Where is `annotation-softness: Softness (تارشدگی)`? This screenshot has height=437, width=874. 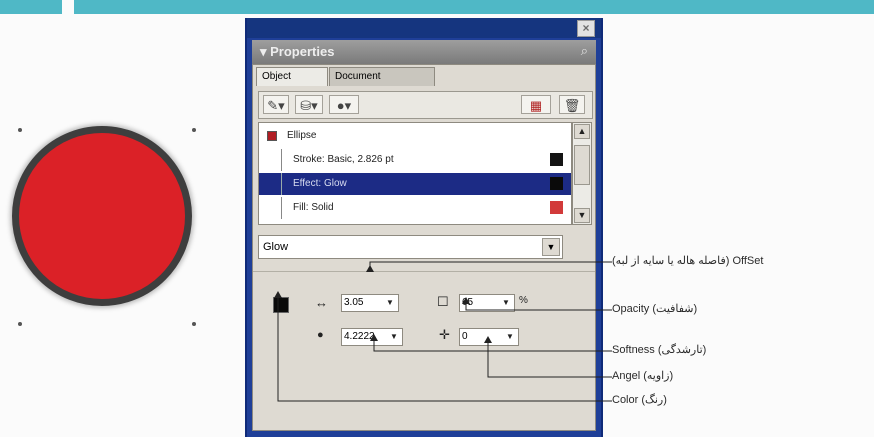 annotation-softness: Softness (تارشدگی) is located at coordinates (659, 350).